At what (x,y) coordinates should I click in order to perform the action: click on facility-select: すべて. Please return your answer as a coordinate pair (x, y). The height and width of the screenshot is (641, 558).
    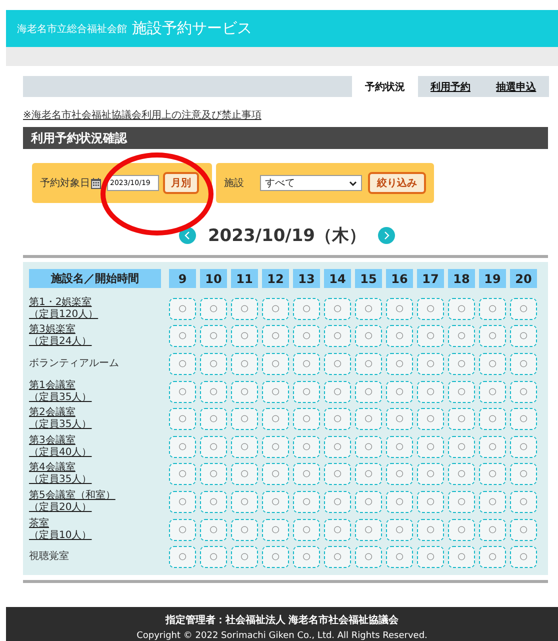
    Looking at the image, I should click on (311, 183).